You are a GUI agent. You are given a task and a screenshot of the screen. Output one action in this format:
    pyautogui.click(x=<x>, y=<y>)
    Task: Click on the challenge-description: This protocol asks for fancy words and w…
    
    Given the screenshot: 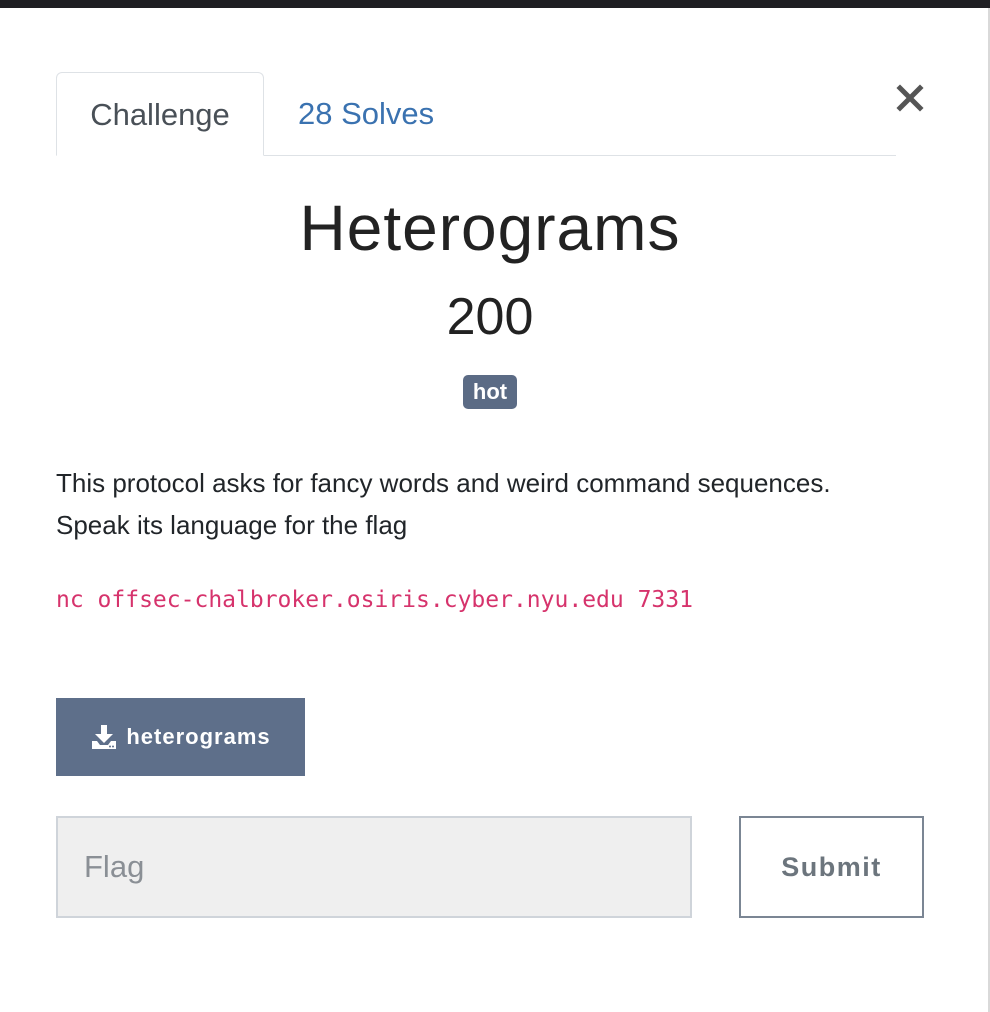 What is the action you would take?
    pyautogui.click(x=490, y=504)
    